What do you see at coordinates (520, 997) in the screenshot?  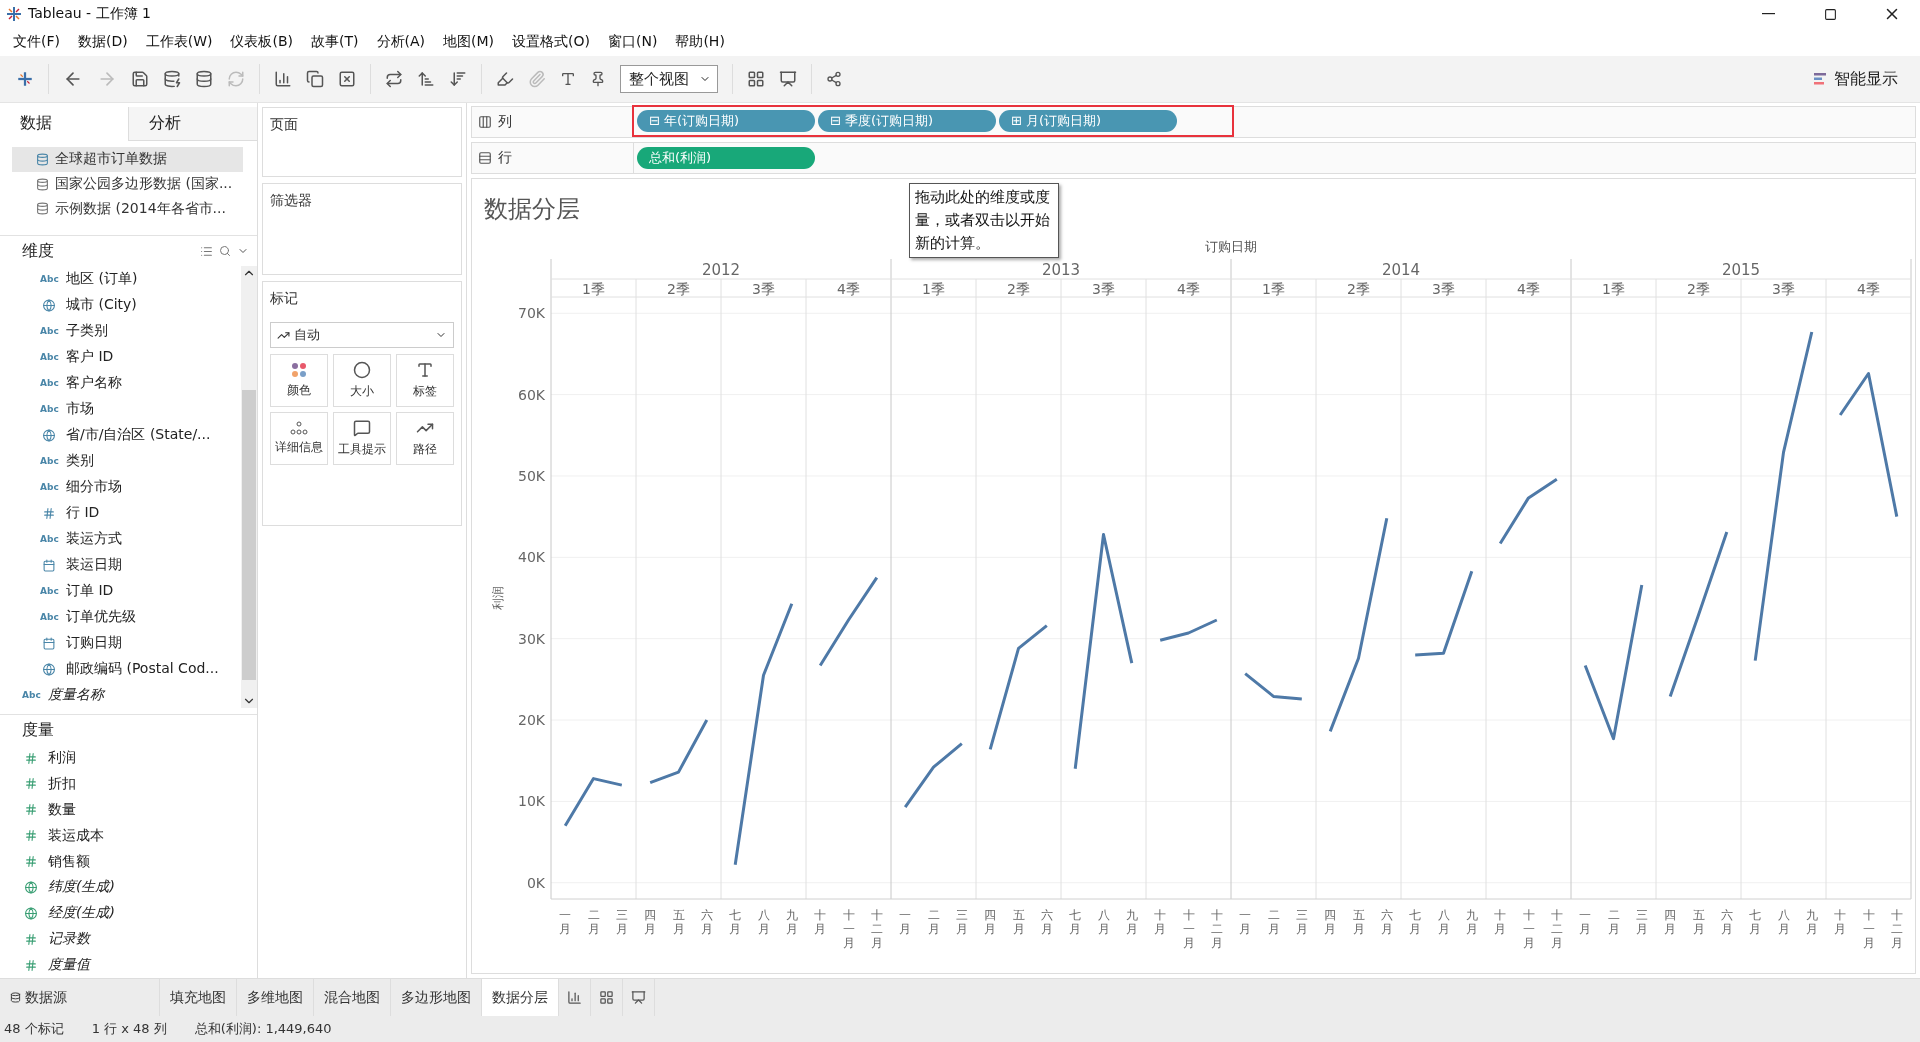 I see `sheet-tab: 数据分层` at bounding box center [520, 997].